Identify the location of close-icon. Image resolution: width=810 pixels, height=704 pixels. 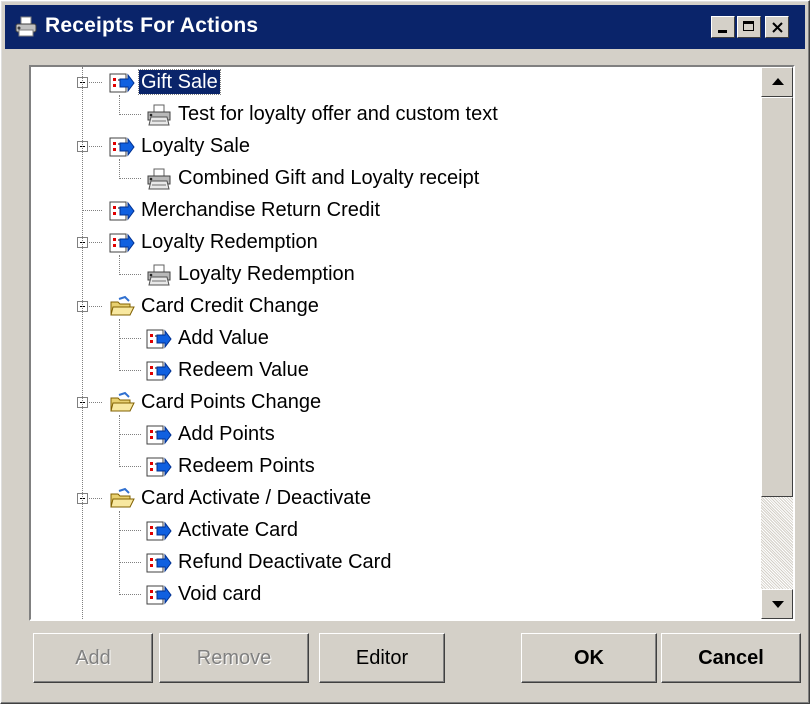
(777, 27).